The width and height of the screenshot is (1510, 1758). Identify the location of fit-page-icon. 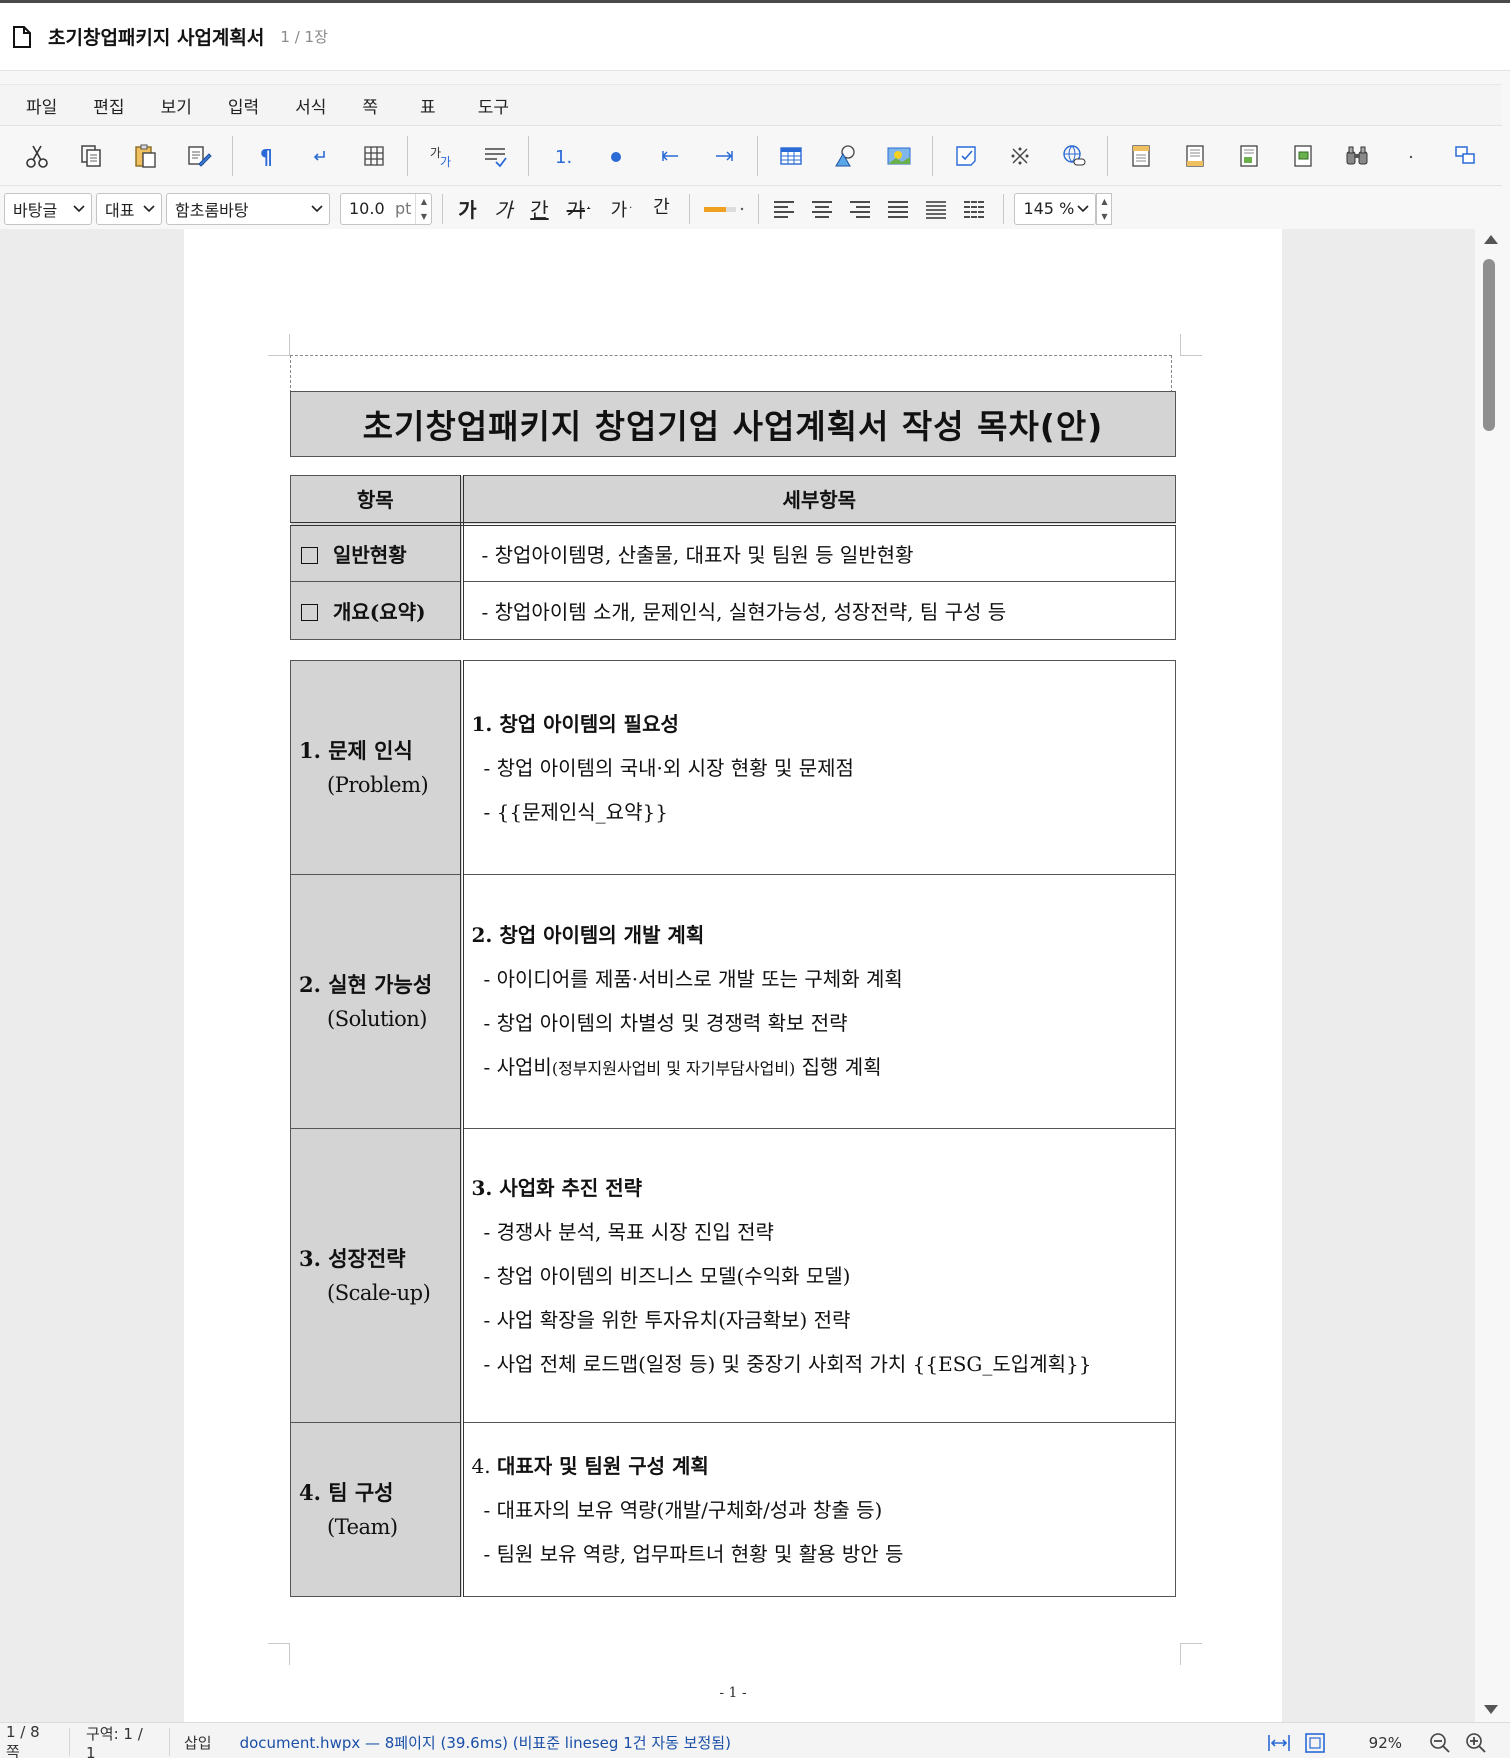
(1314, 1742).